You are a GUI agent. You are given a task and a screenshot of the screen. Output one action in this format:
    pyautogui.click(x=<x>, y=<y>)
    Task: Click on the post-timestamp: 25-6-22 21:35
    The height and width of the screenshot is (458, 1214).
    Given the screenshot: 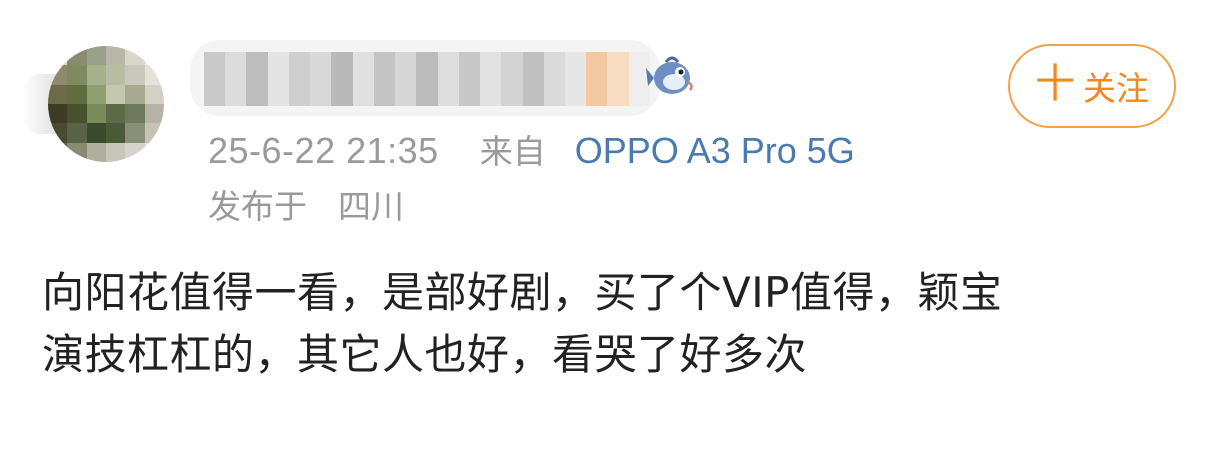 What is the action you would take?
    pyautogui.click(x=323, y=150)
    